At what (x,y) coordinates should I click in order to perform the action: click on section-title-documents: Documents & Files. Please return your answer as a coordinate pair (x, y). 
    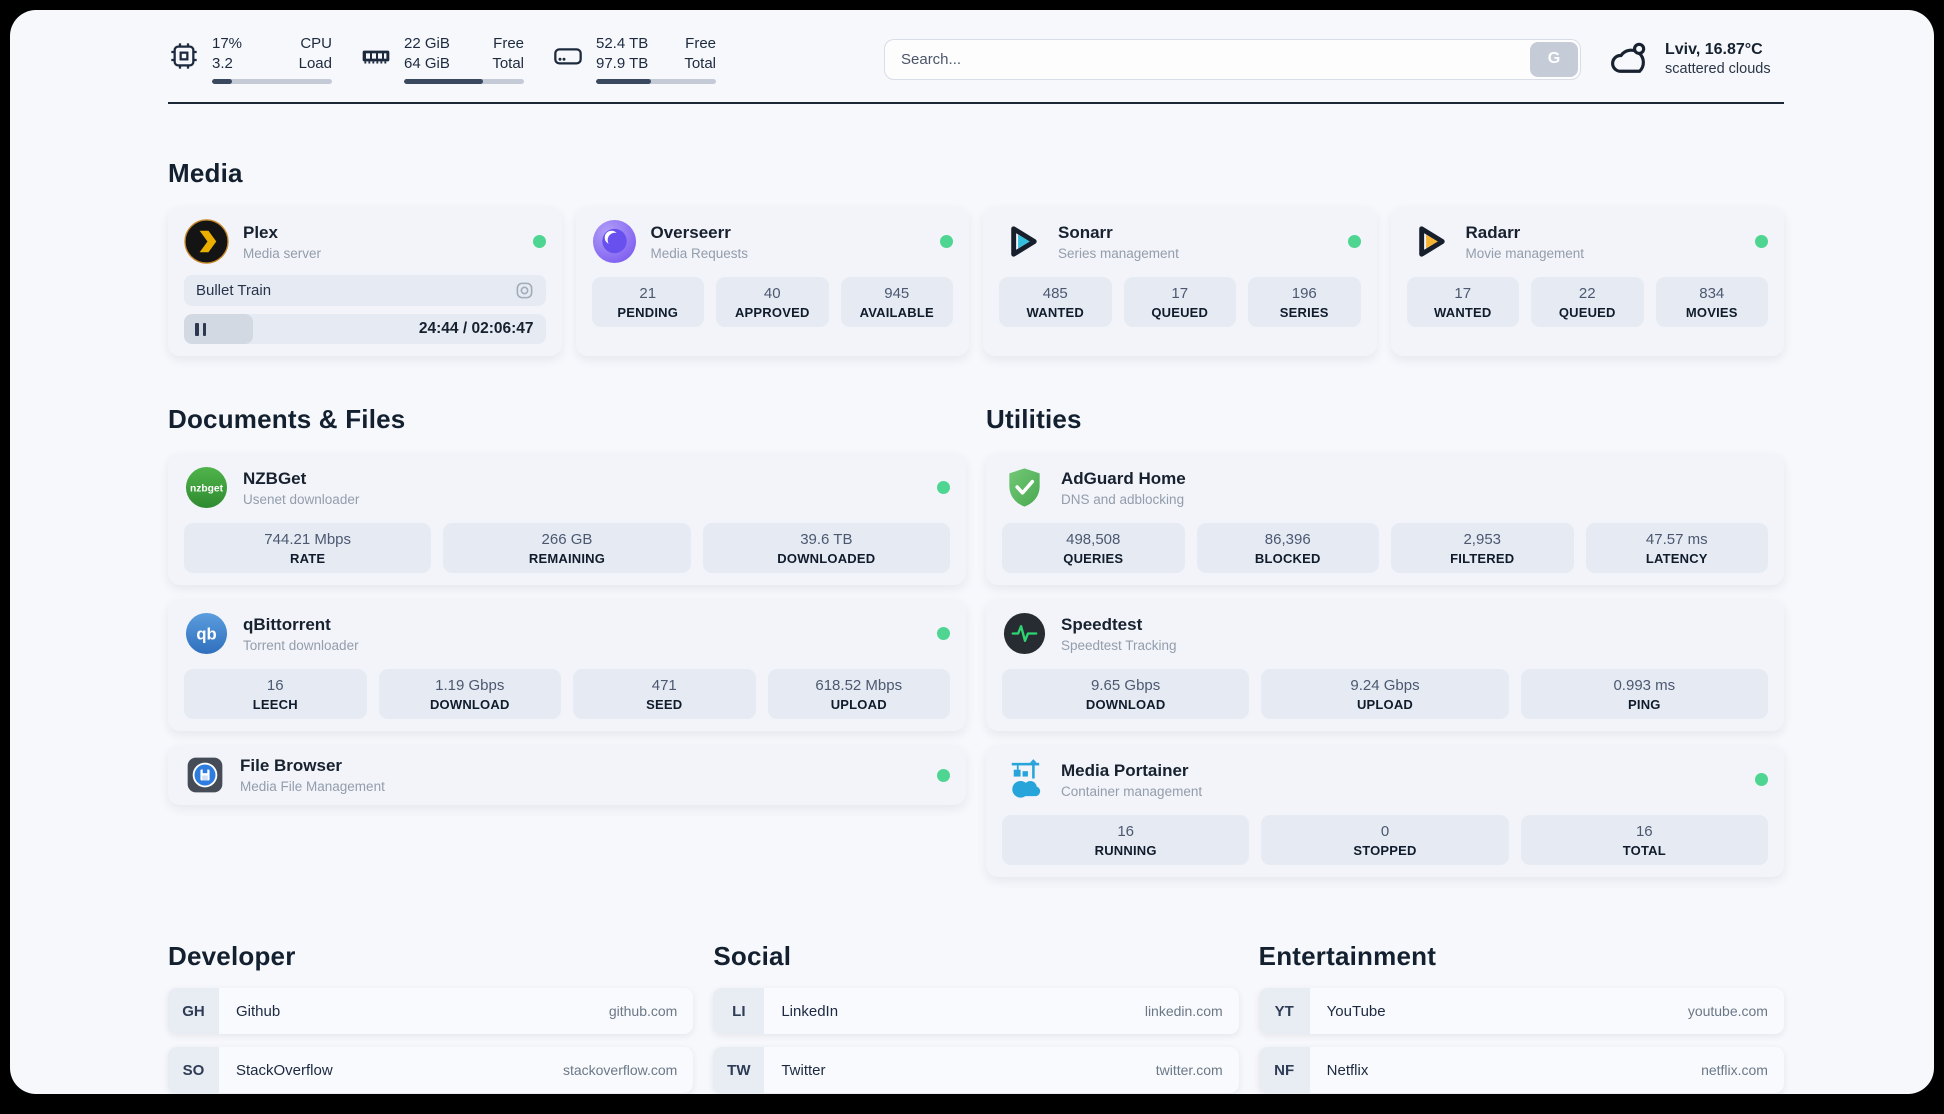
    Looking at the image, I should click on (287, 419).